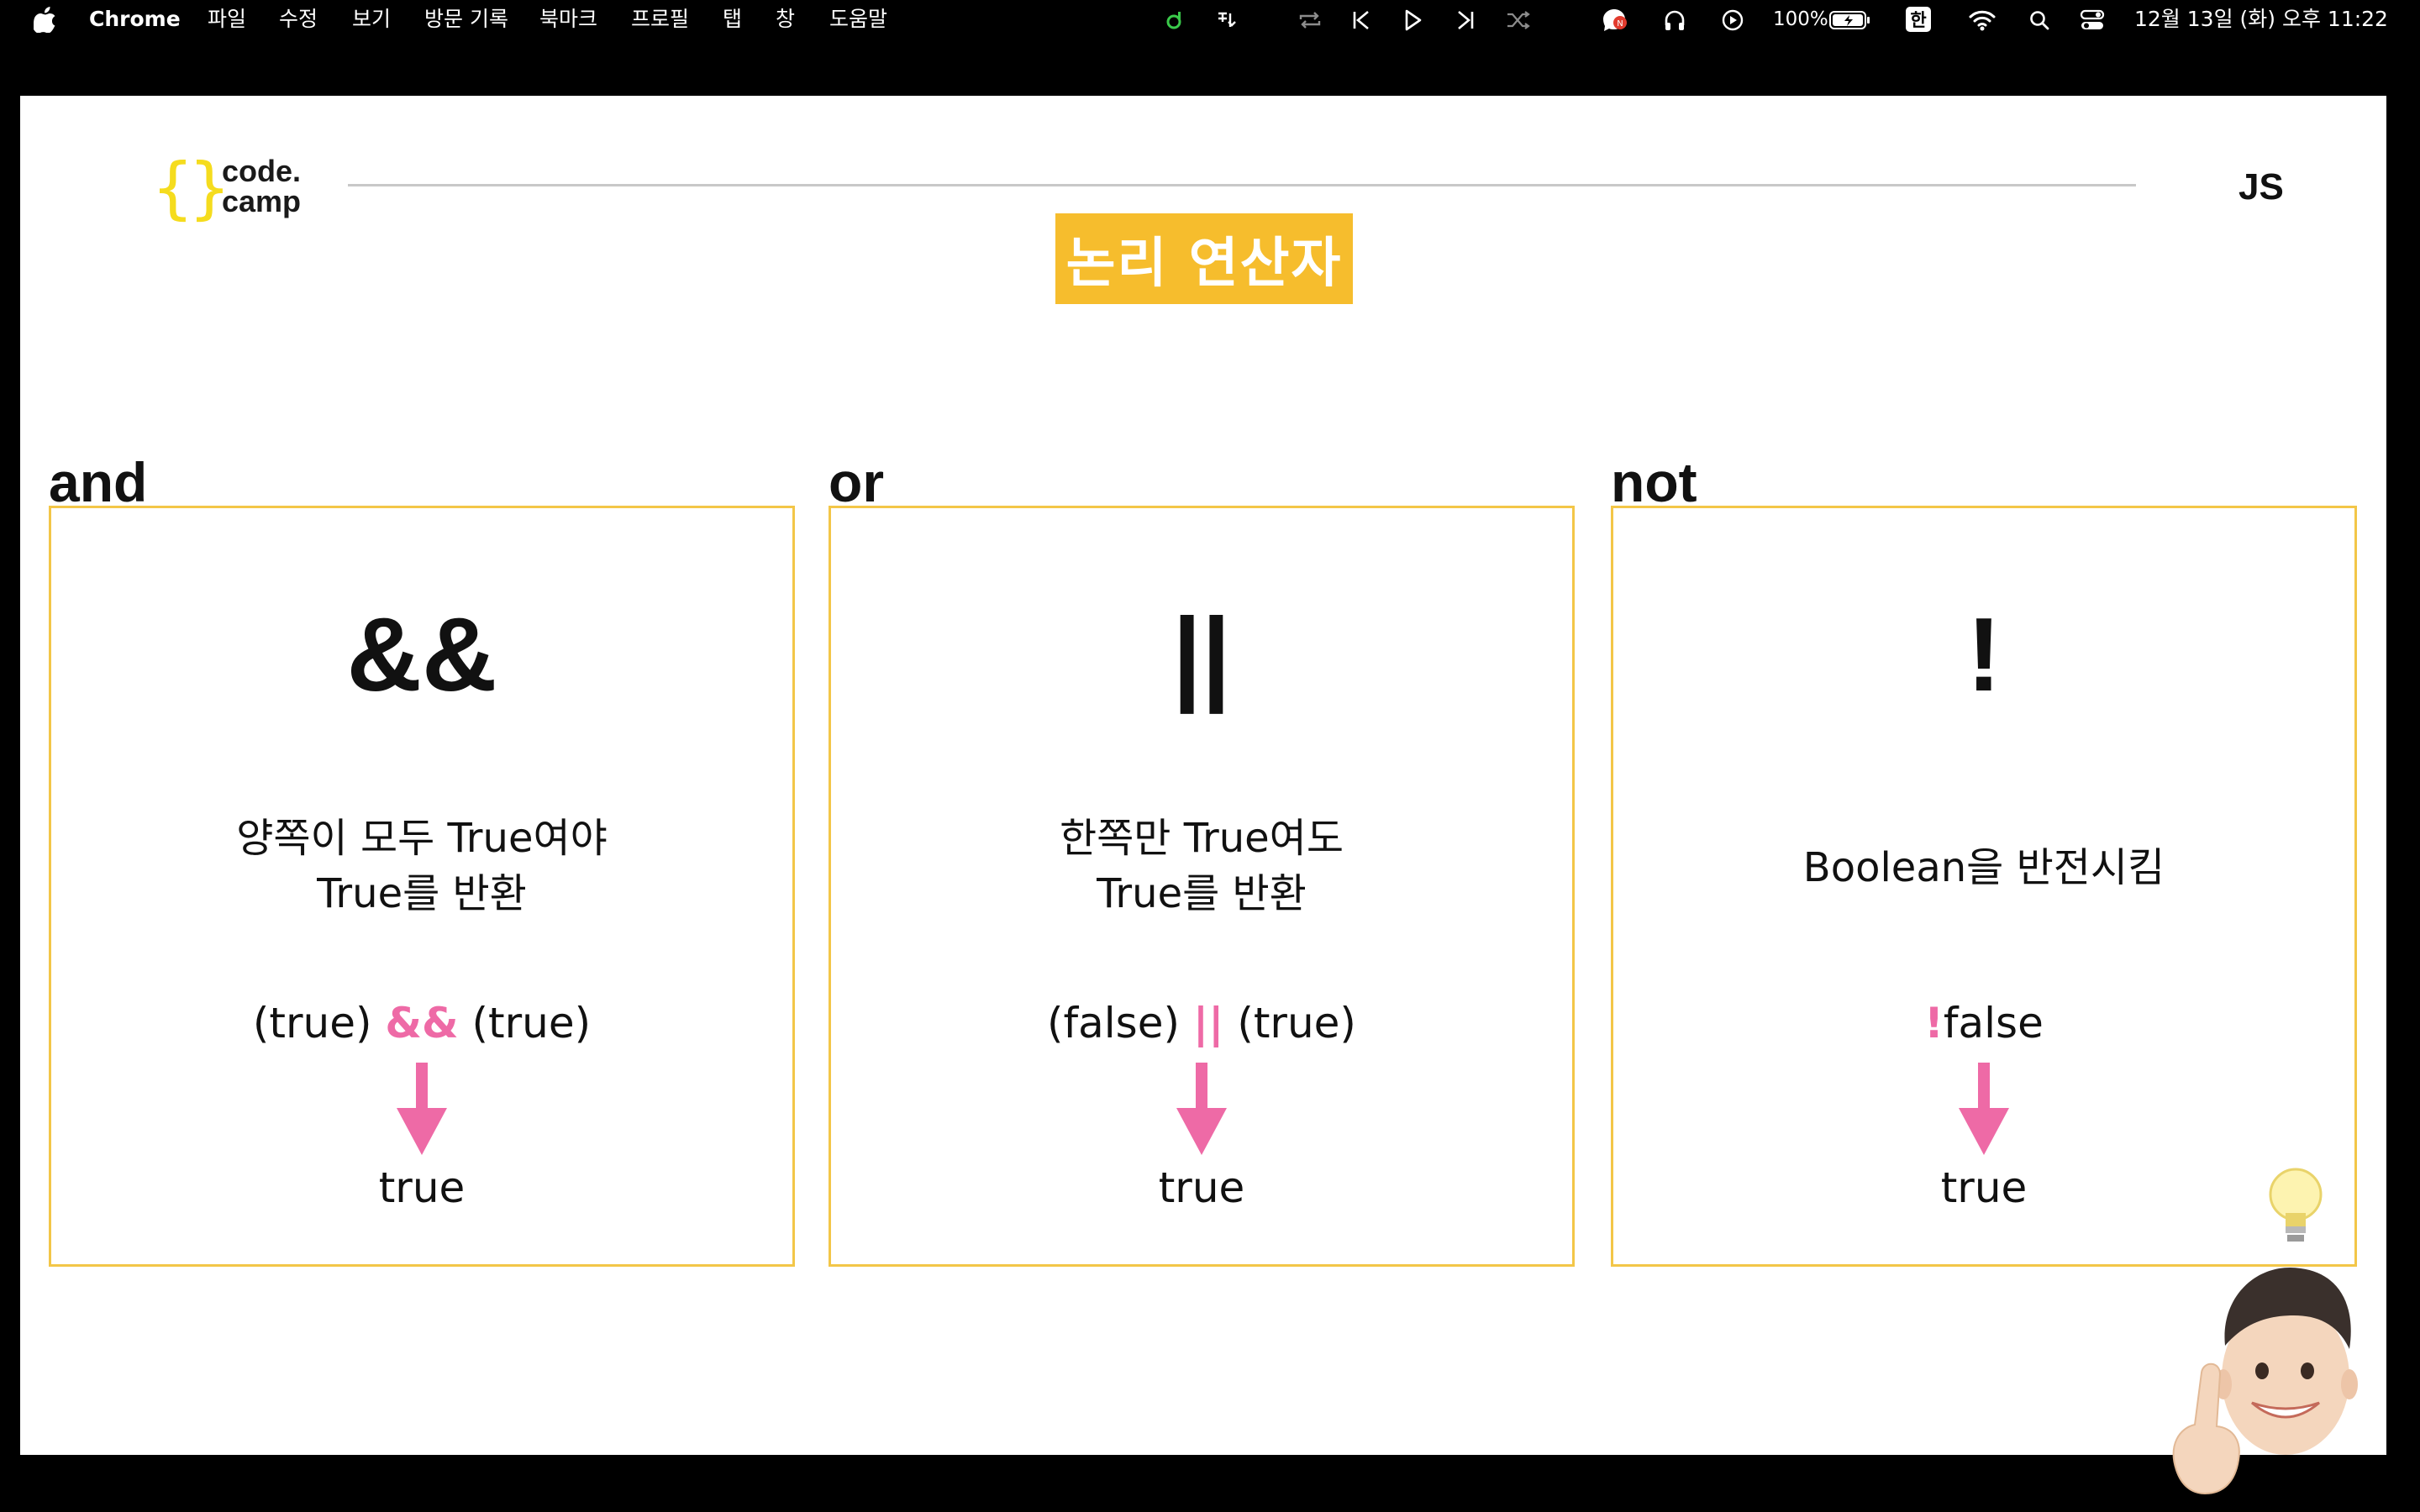 The height and width of the screenshot is (1512, 2420). Describe the element at coordinates (2261, 186) in the screenshot. I see `language-tag: JS` at that location.